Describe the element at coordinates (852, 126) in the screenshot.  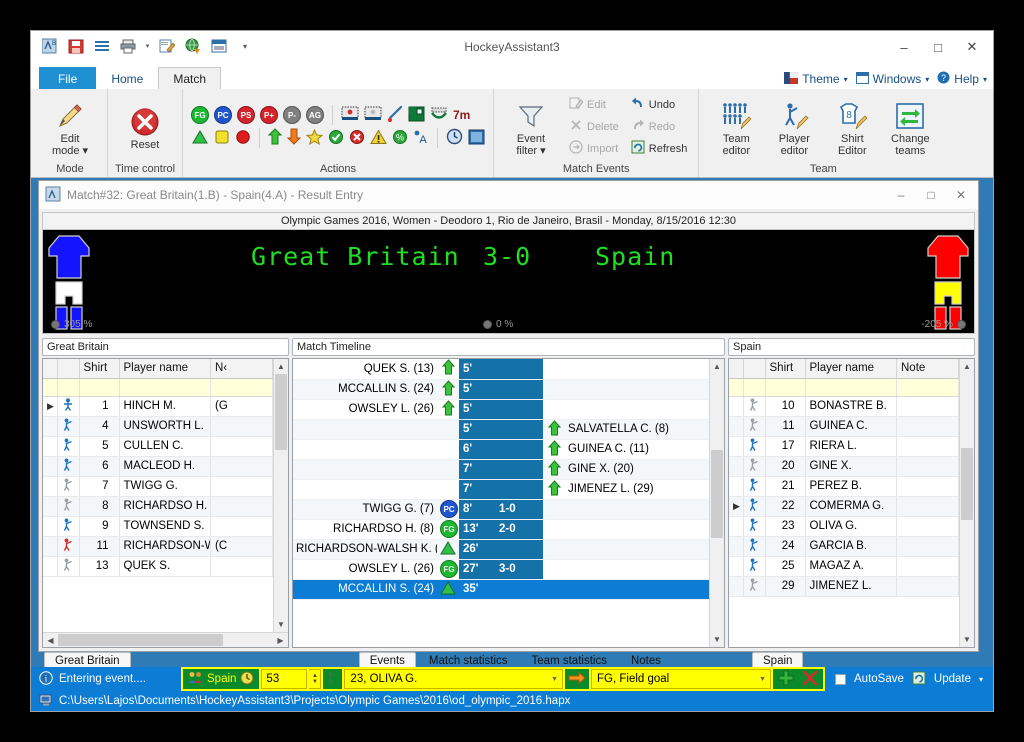
I see `shirt-editor-button: 8 Shirt Editor` at that location.